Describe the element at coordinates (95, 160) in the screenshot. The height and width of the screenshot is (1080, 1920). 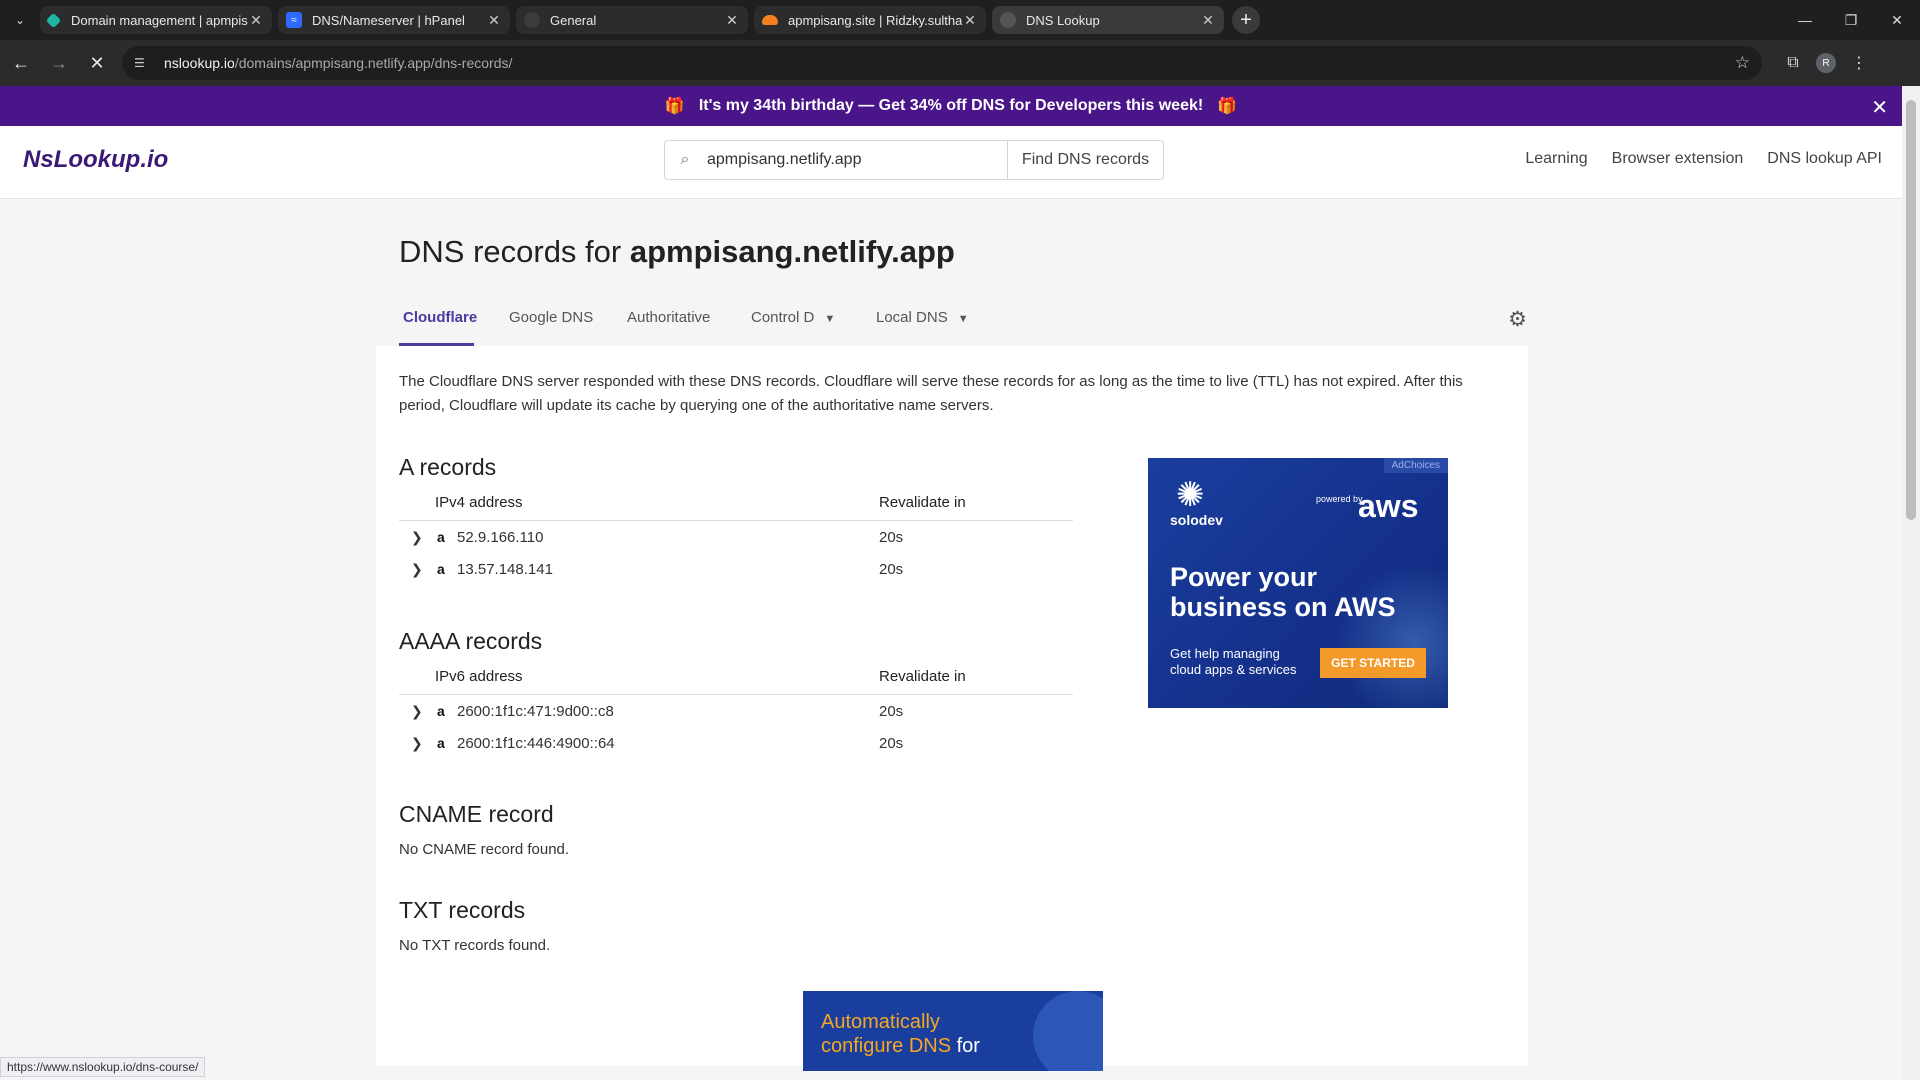
I see `site-logo: NsLookup.io` at that location.